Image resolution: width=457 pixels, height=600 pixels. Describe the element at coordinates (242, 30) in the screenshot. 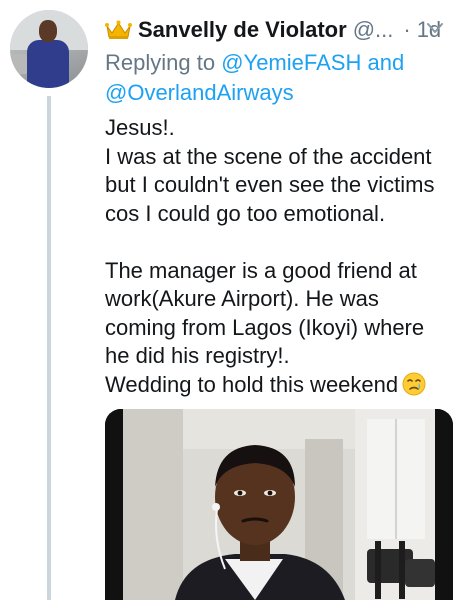

I see `author-name: Sanvelly de Violator` at that location.